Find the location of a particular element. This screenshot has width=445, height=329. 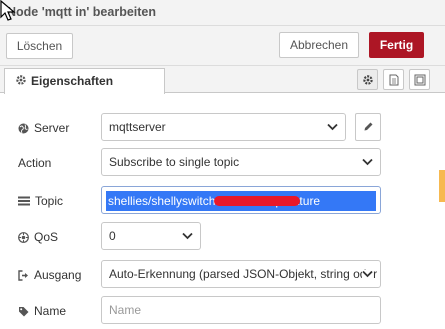

action-select-value: Subscribe to single topic is located at coordinates (174, 162).